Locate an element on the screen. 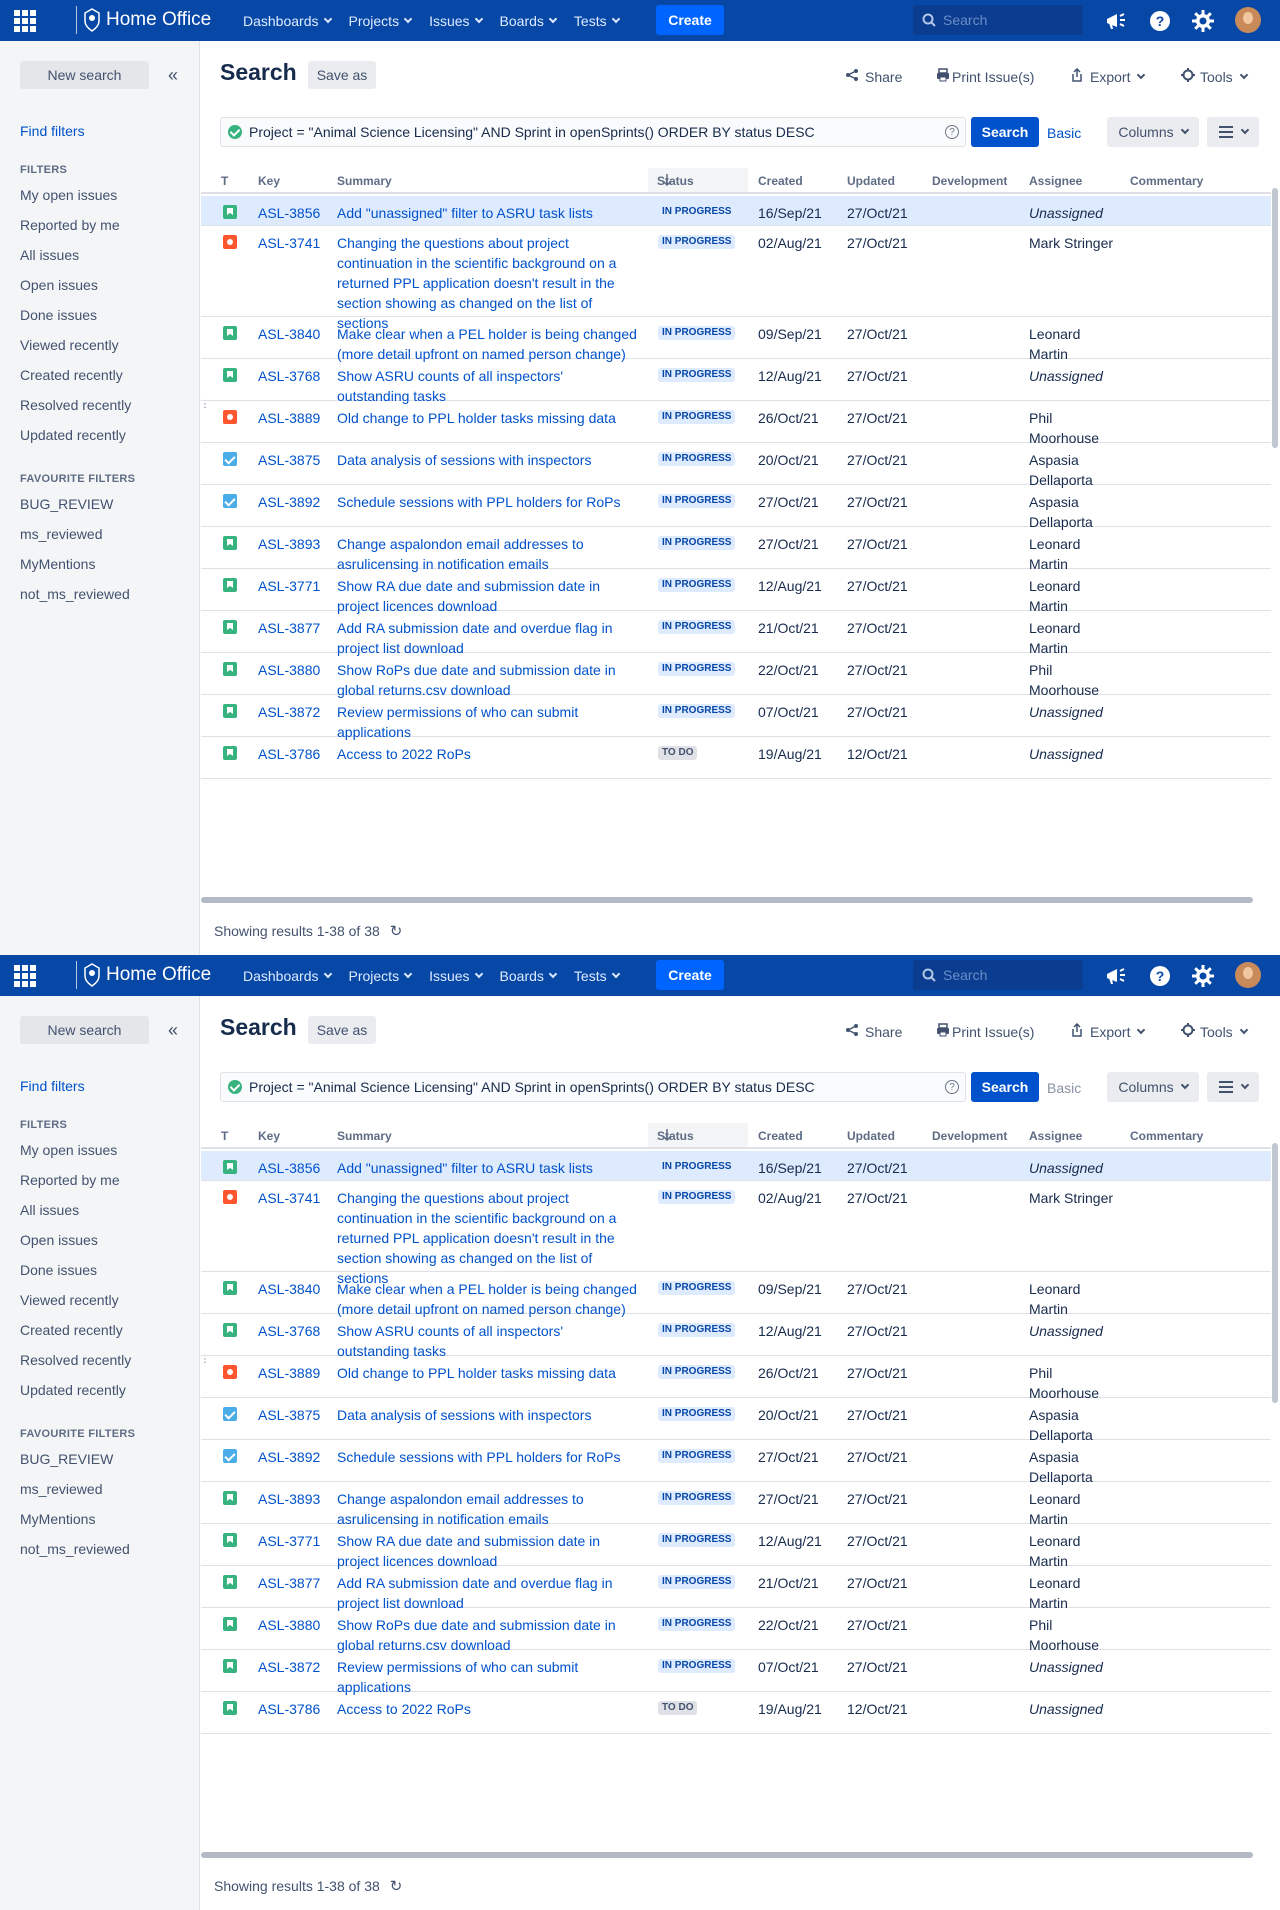 This screenshot has height=1910, width=1280. column-header-development: Development is located at coordinates (969, 1136).